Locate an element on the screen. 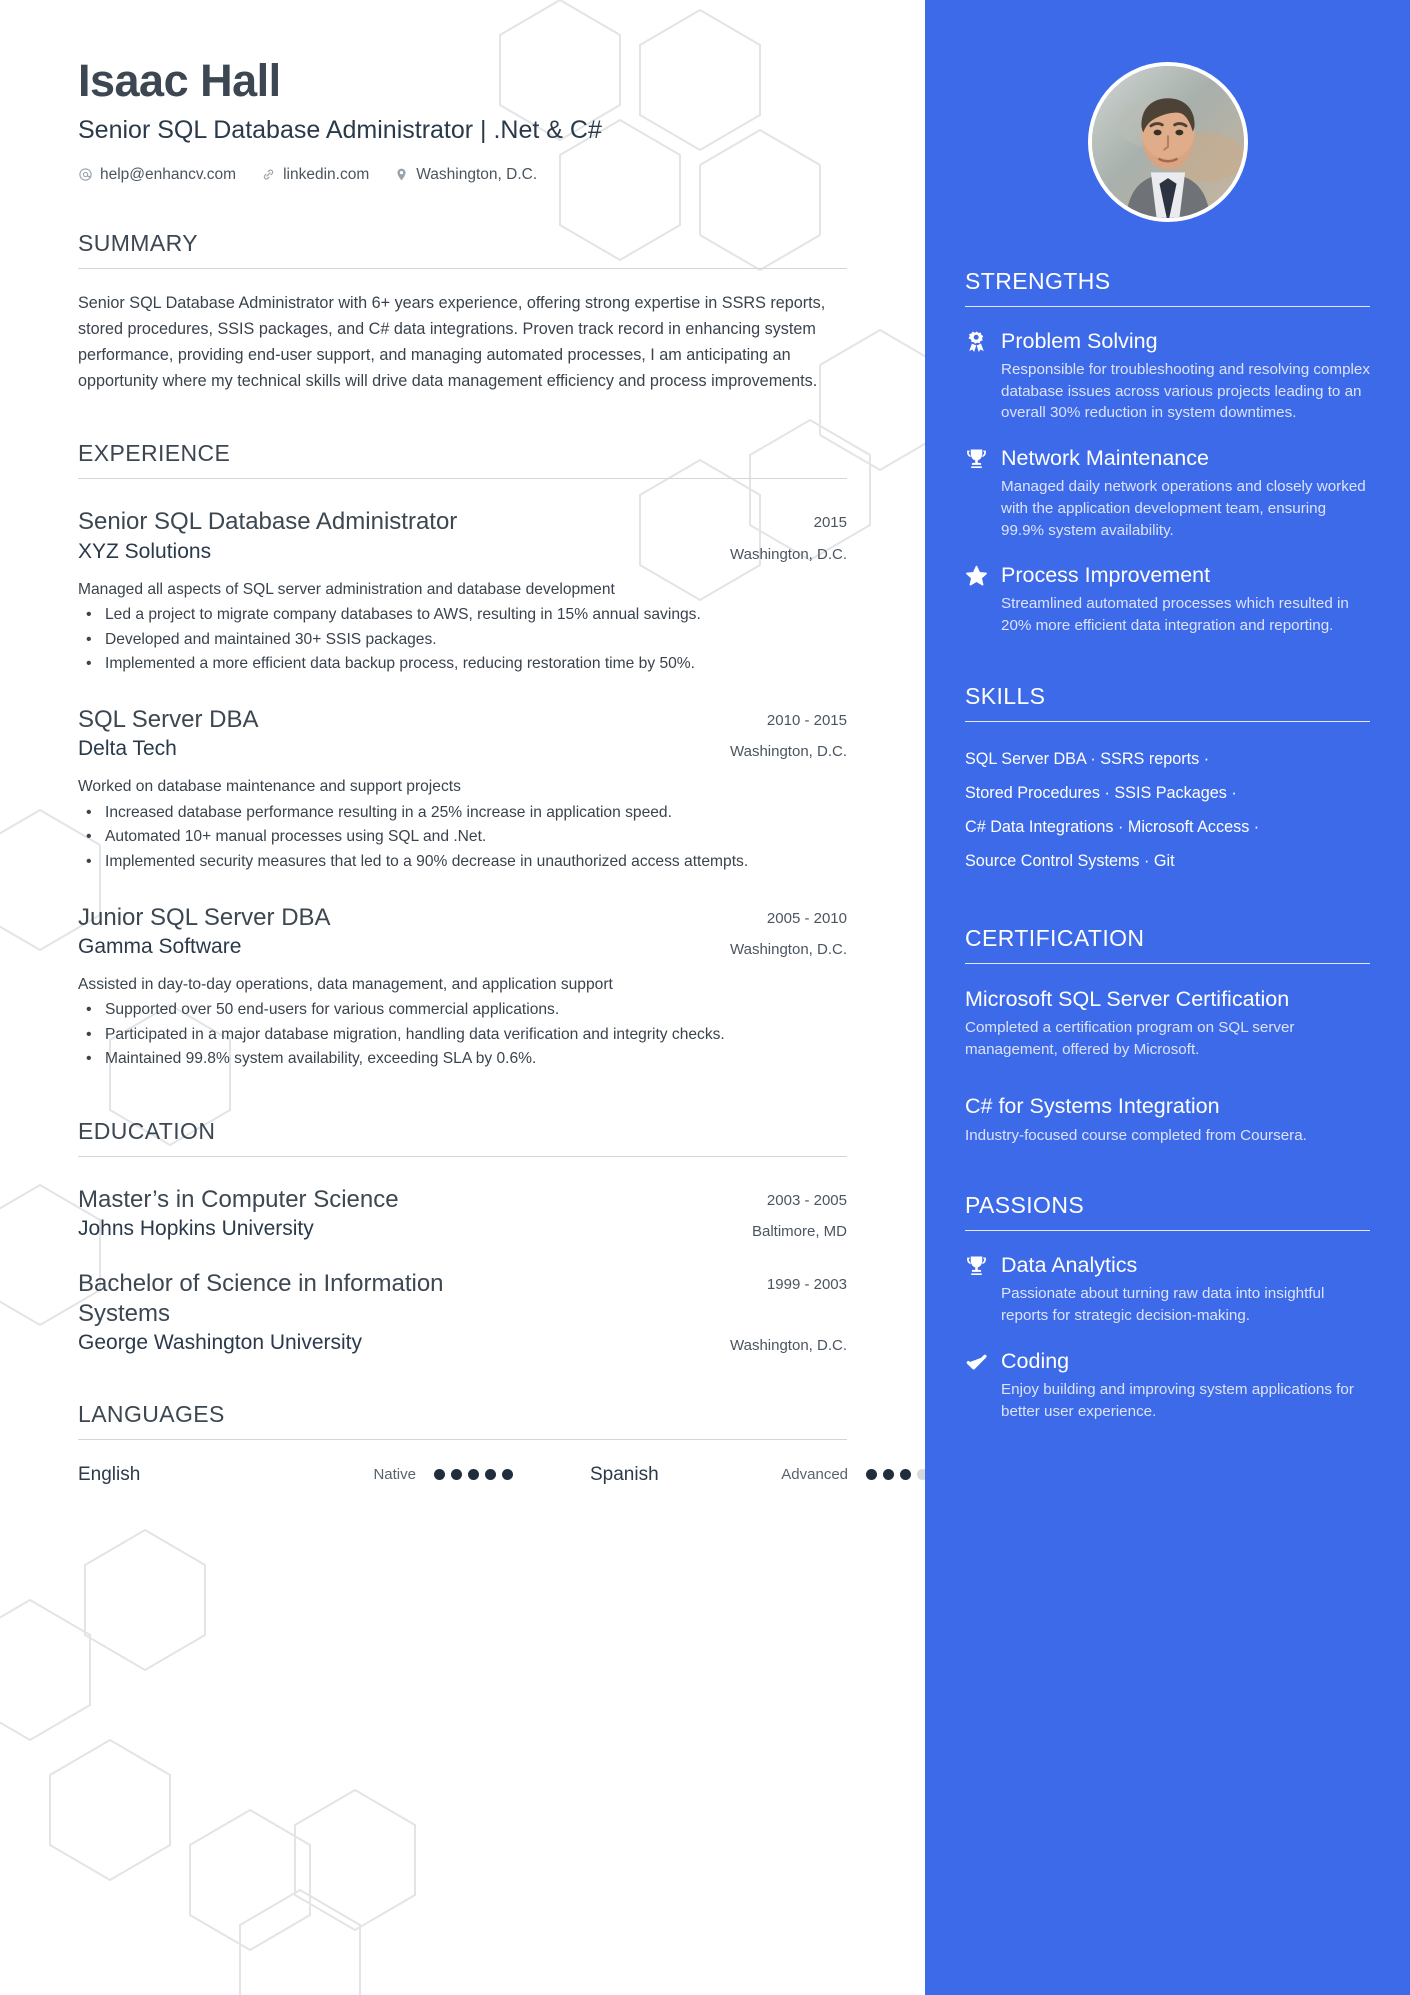 The image size is (1410, 1995). language-level: Advanced is located at coordinates (814, 1475).